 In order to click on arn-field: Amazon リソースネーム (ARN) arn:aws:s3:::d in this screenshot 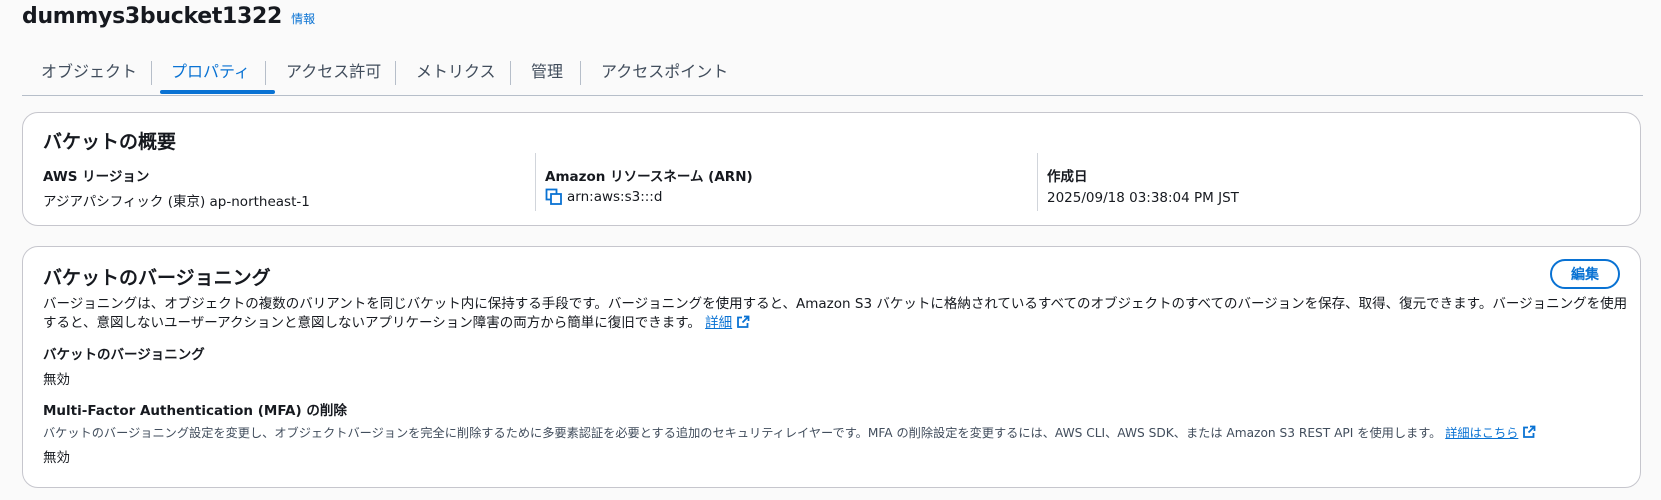, I will do `click(649, 185)`.